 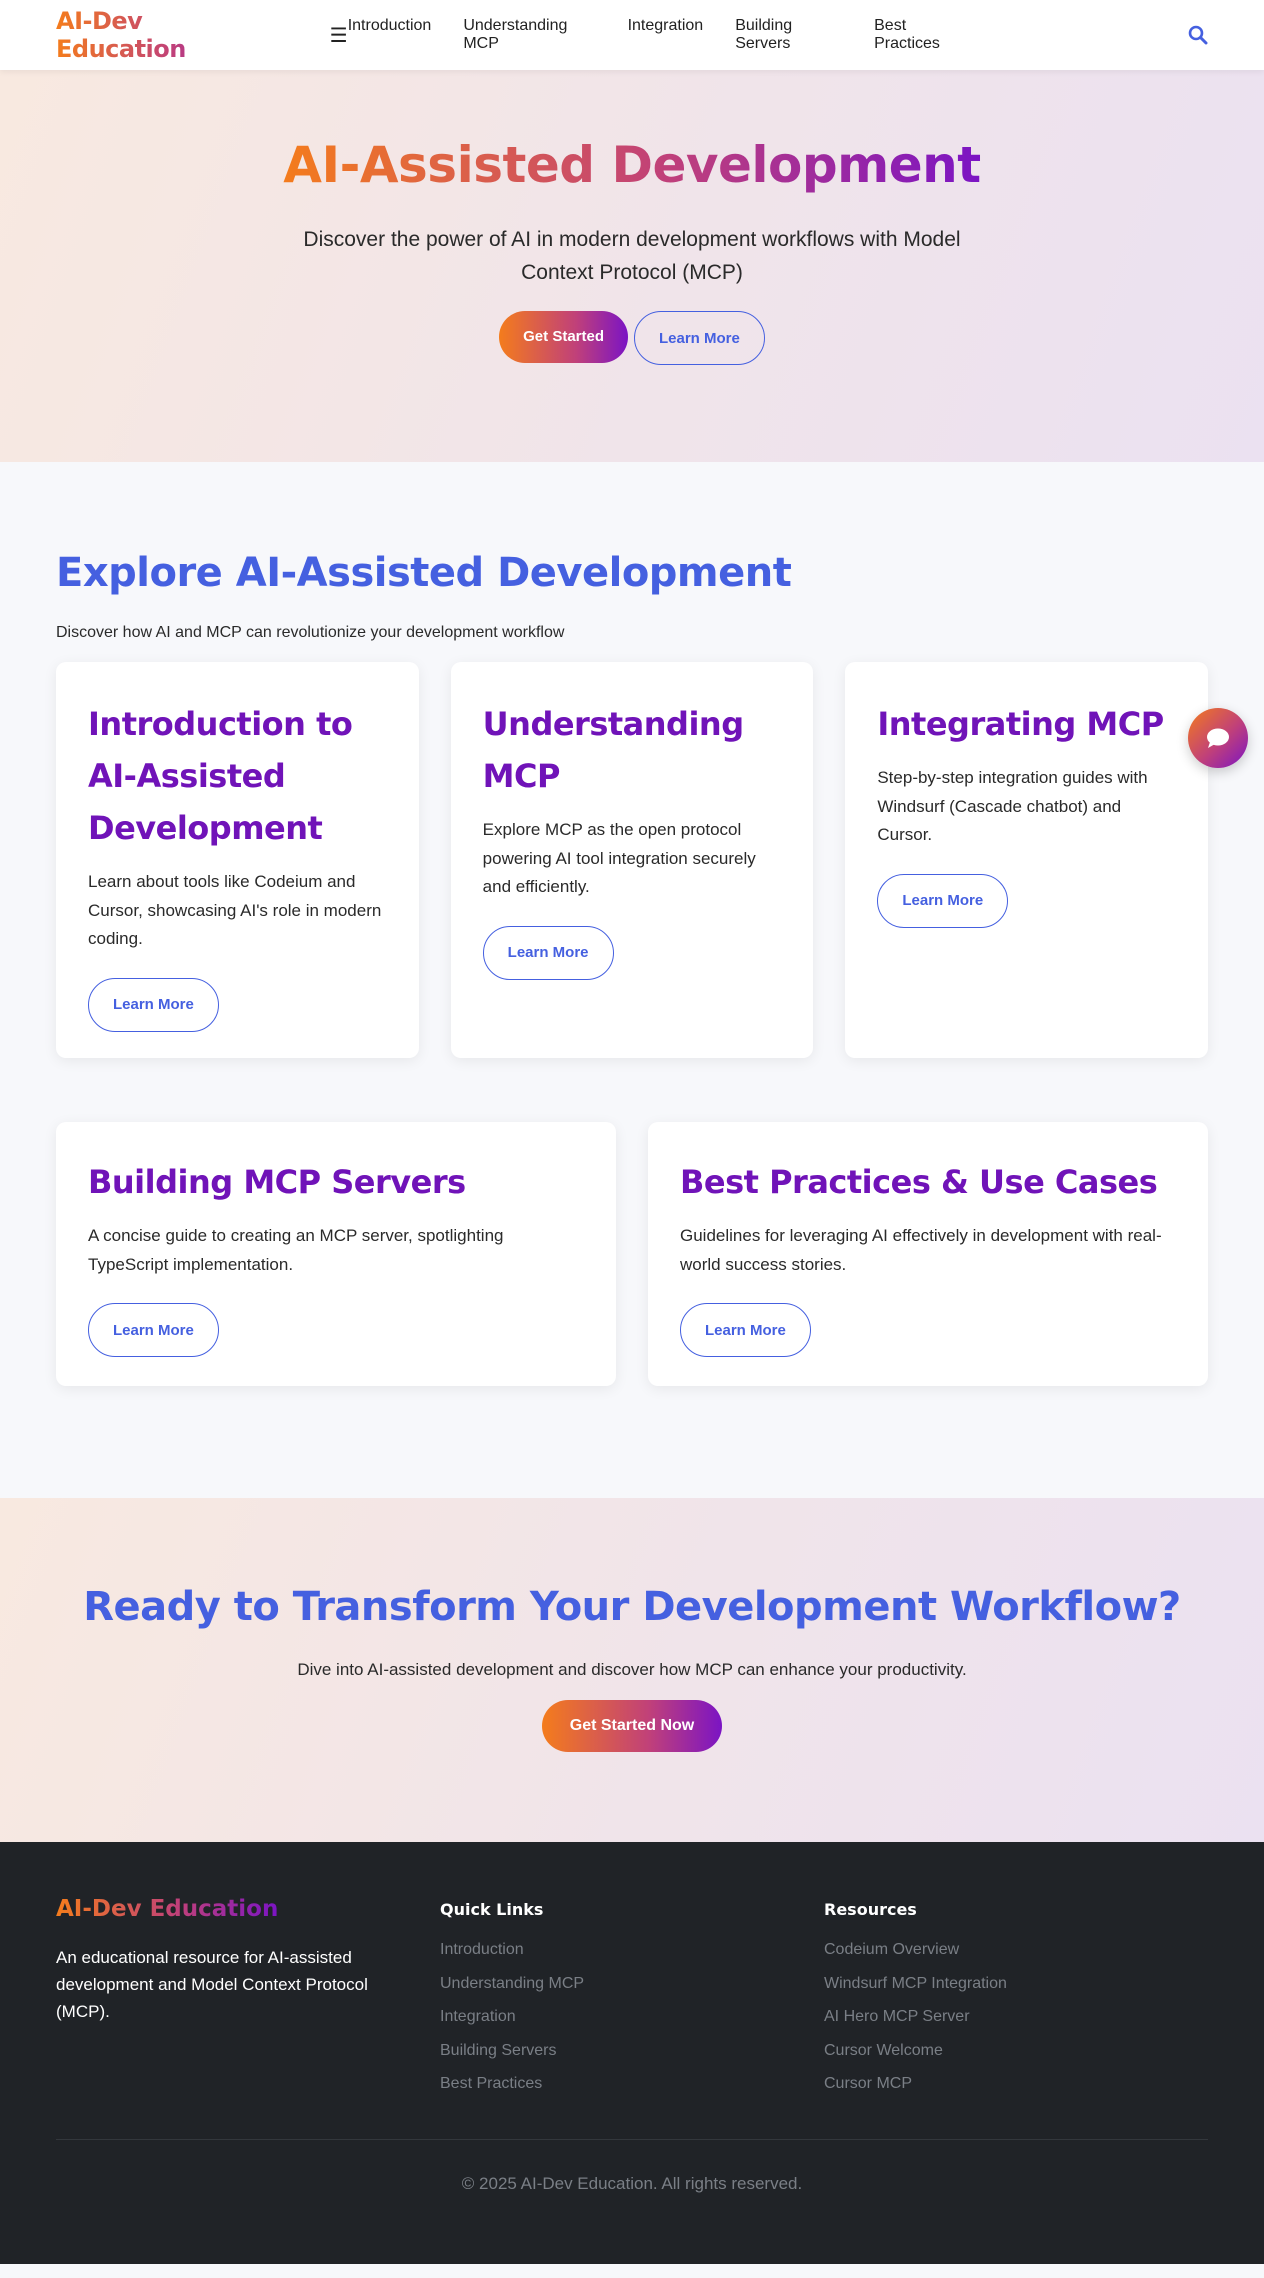 I want to click on footer-link-understanding-mcp: Understanding MCP, so click(x=512, y=1983).